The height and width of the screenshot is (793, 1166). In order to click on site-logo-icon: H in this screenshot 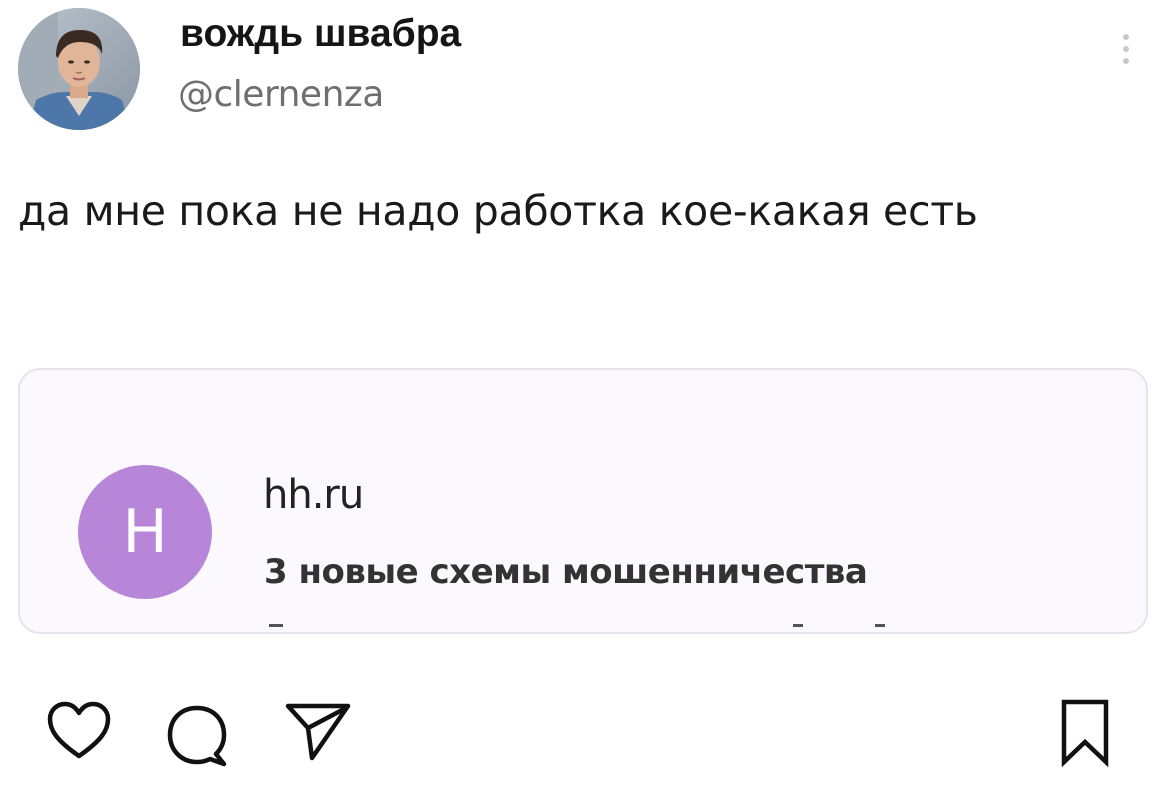, I will do `click(145, 532)`.